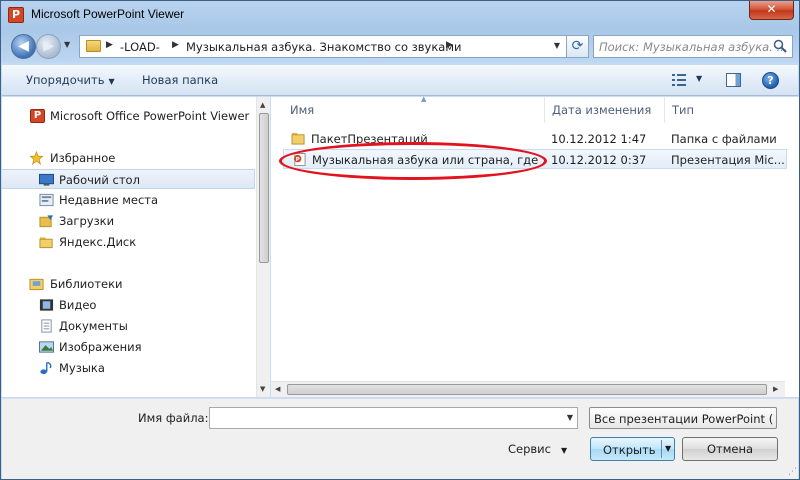 Image resolution: width=800 pixels, height=480 pixels. I want to click on split-divider, so click(661, 449).